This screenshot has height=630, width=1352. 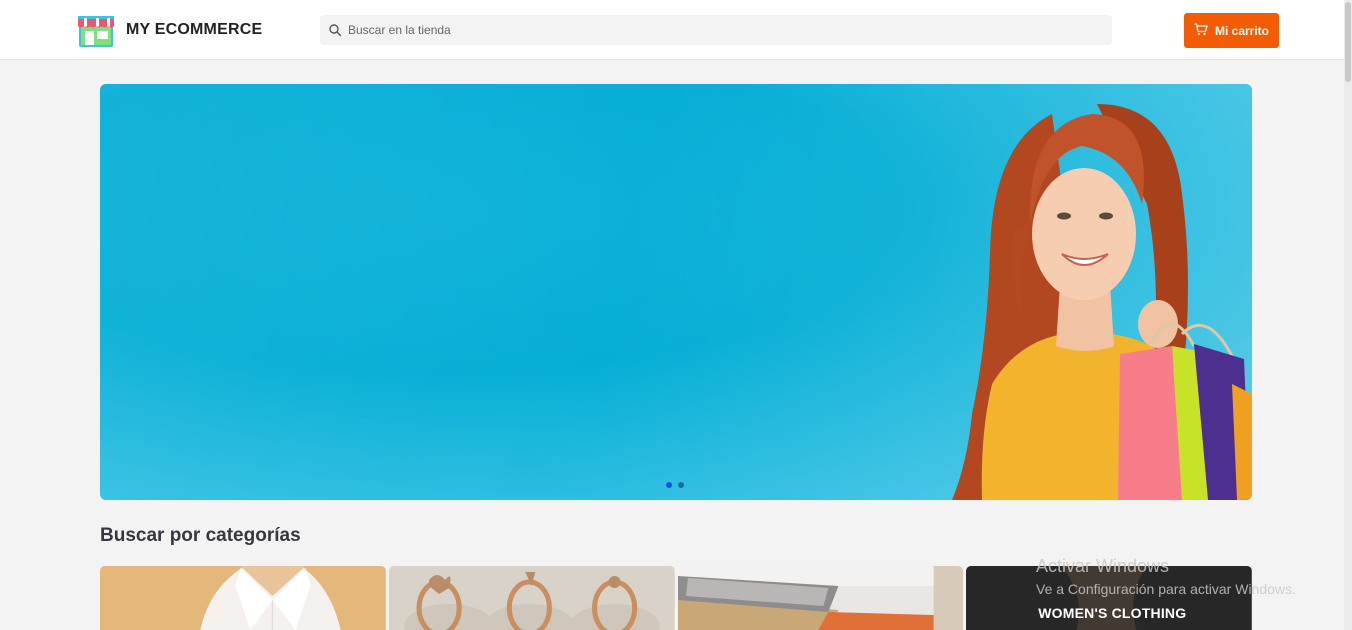 I want to click on carousel-indicators, so click(x=675, y=485).